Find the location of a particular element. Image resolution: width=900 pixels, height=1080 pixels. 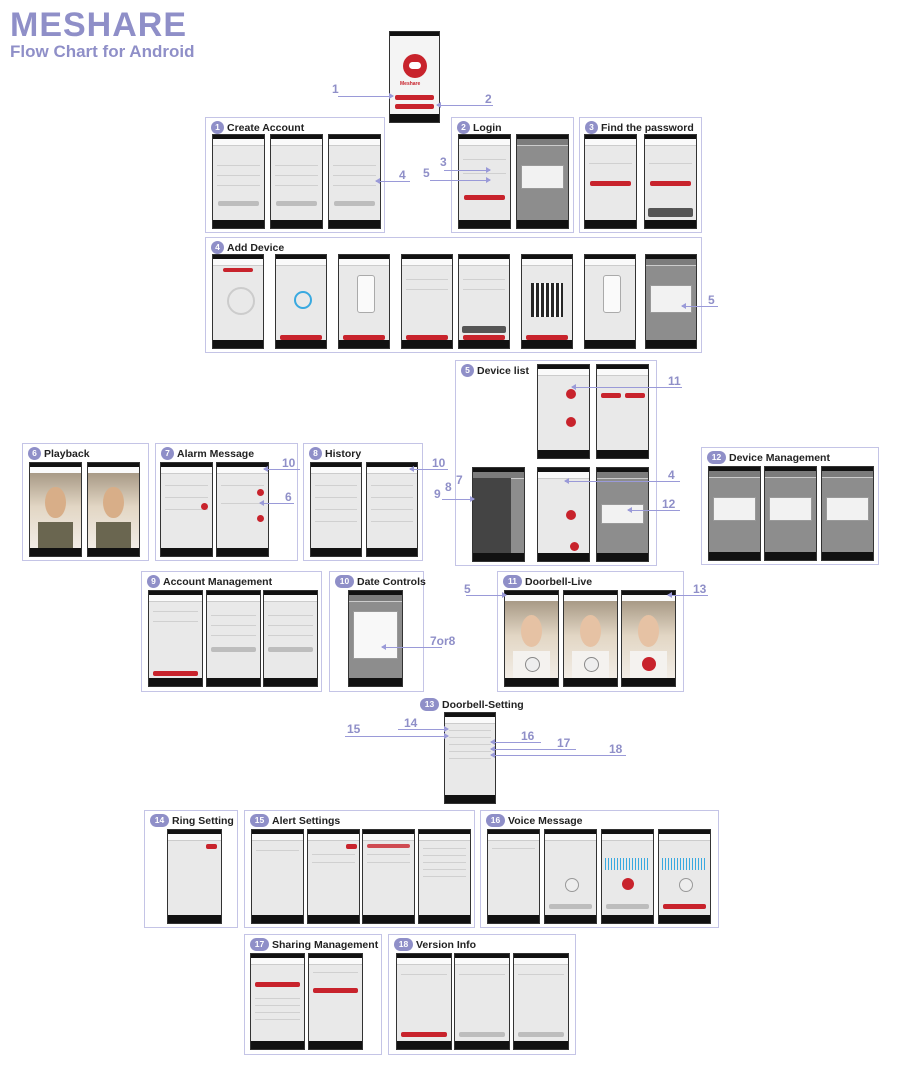

arrow-label-18: 18 is located at coordinates (616, 749).